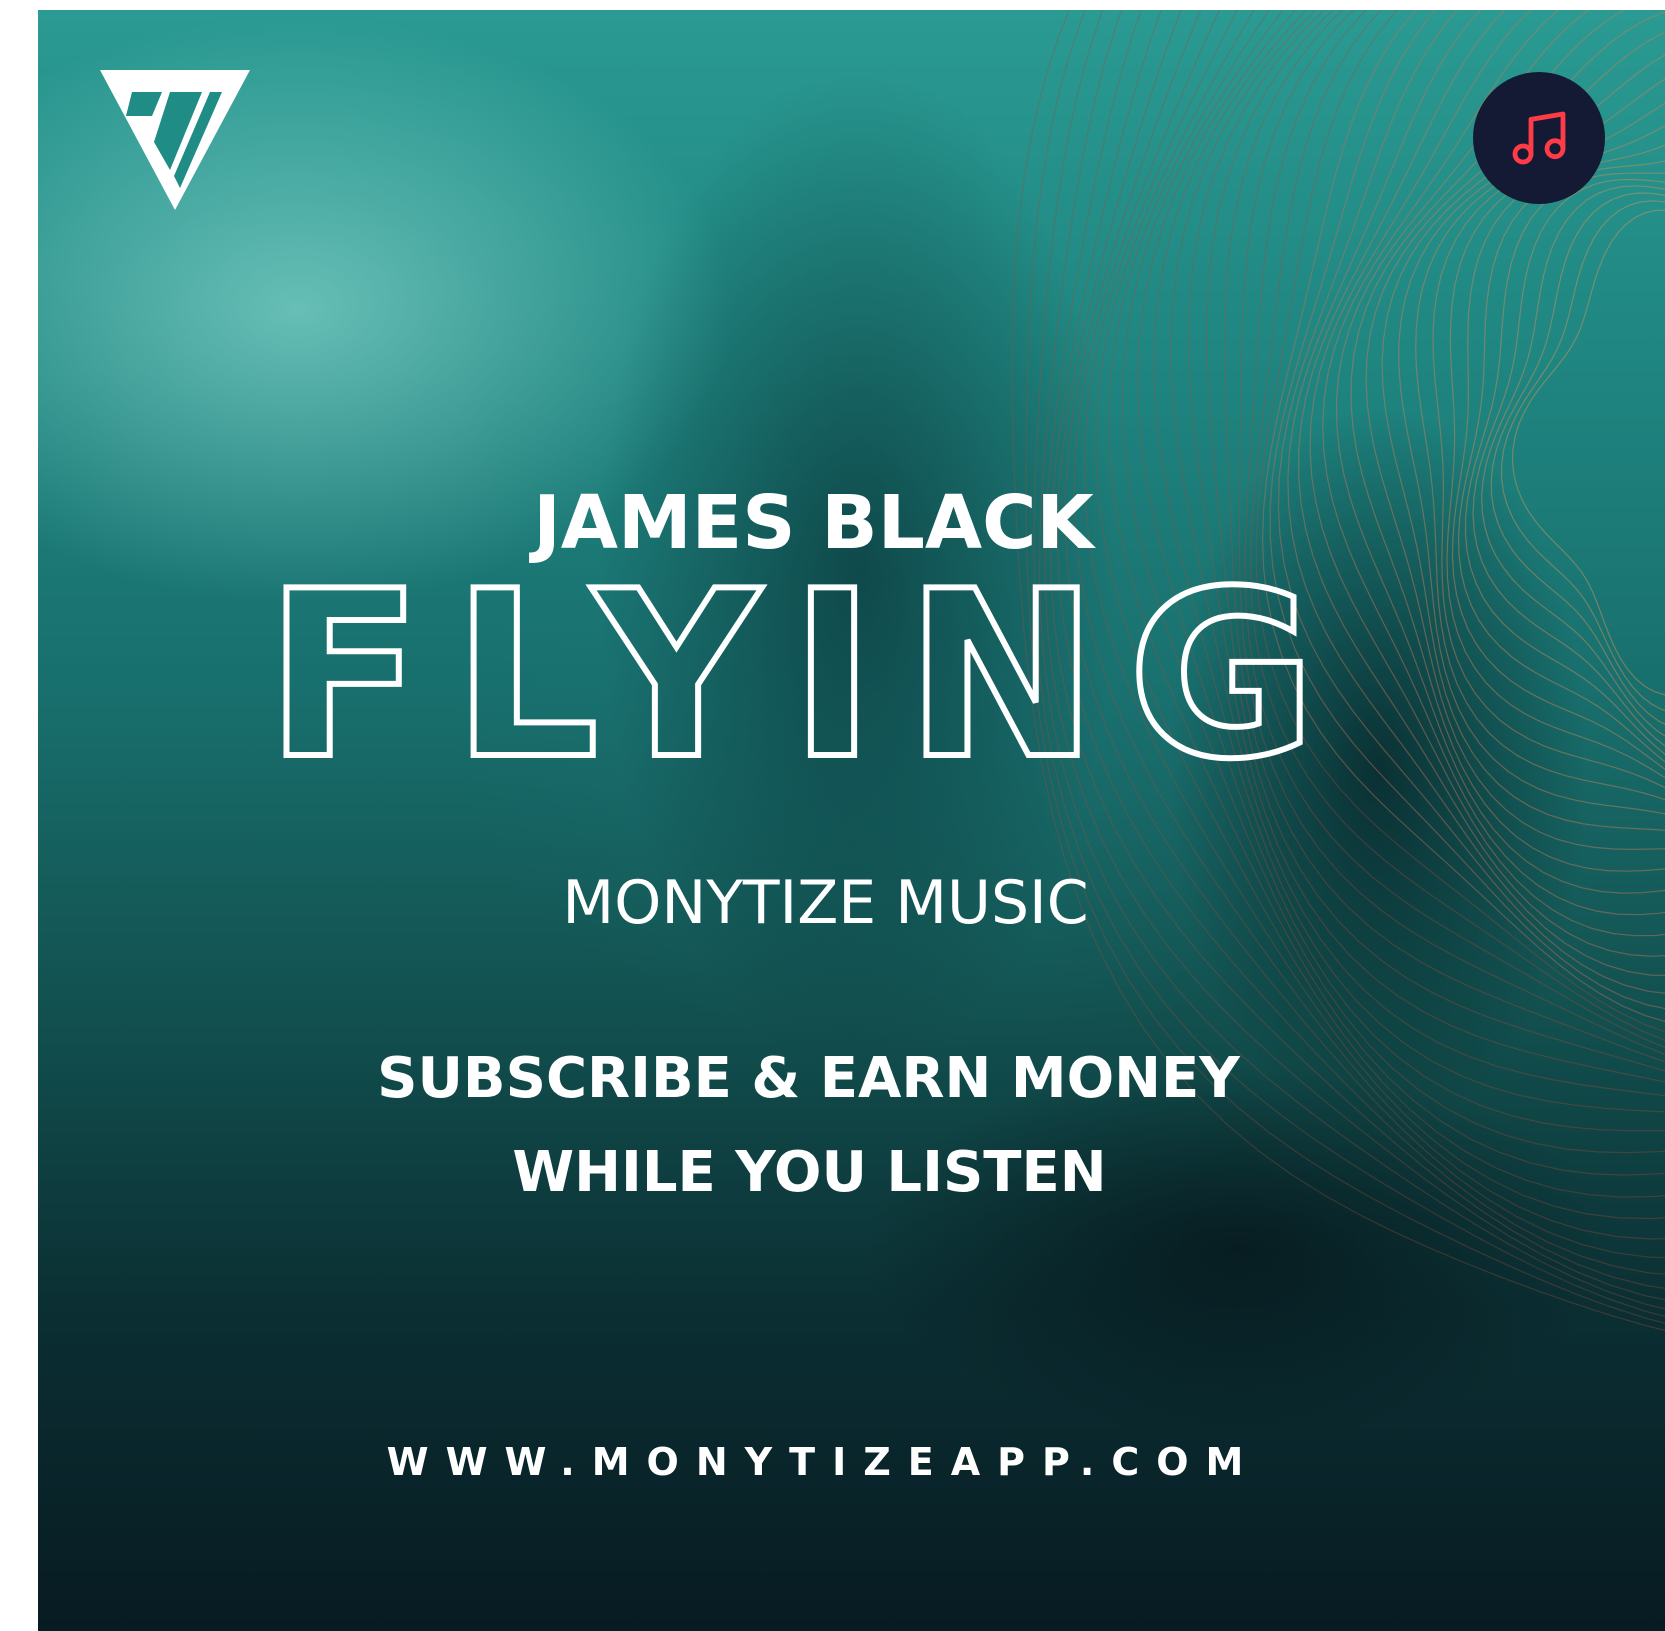 The width and height of the screenshot is (1665, 1631). What do you see at coordinates (837, 1462) in the screenshot?
I see `website-link: WWW.MONYTIZEAPP.COM` at bounding box center [837, 1462].